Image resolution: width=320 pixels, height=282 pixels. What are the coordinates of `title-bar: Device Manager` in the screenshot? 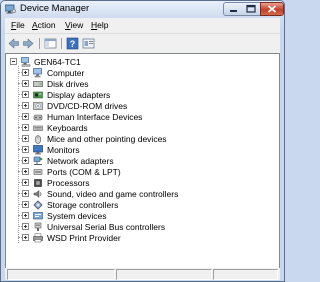 It's located at (142, 9).